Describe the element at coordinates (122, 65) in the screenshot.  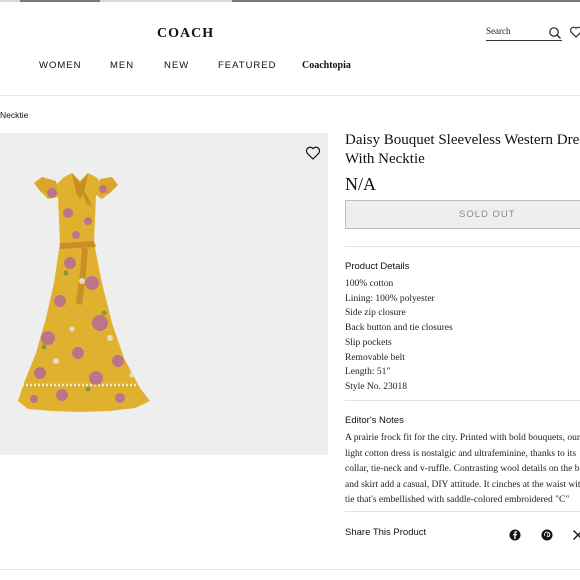
I see `nav-item-men: MEN` at that location.